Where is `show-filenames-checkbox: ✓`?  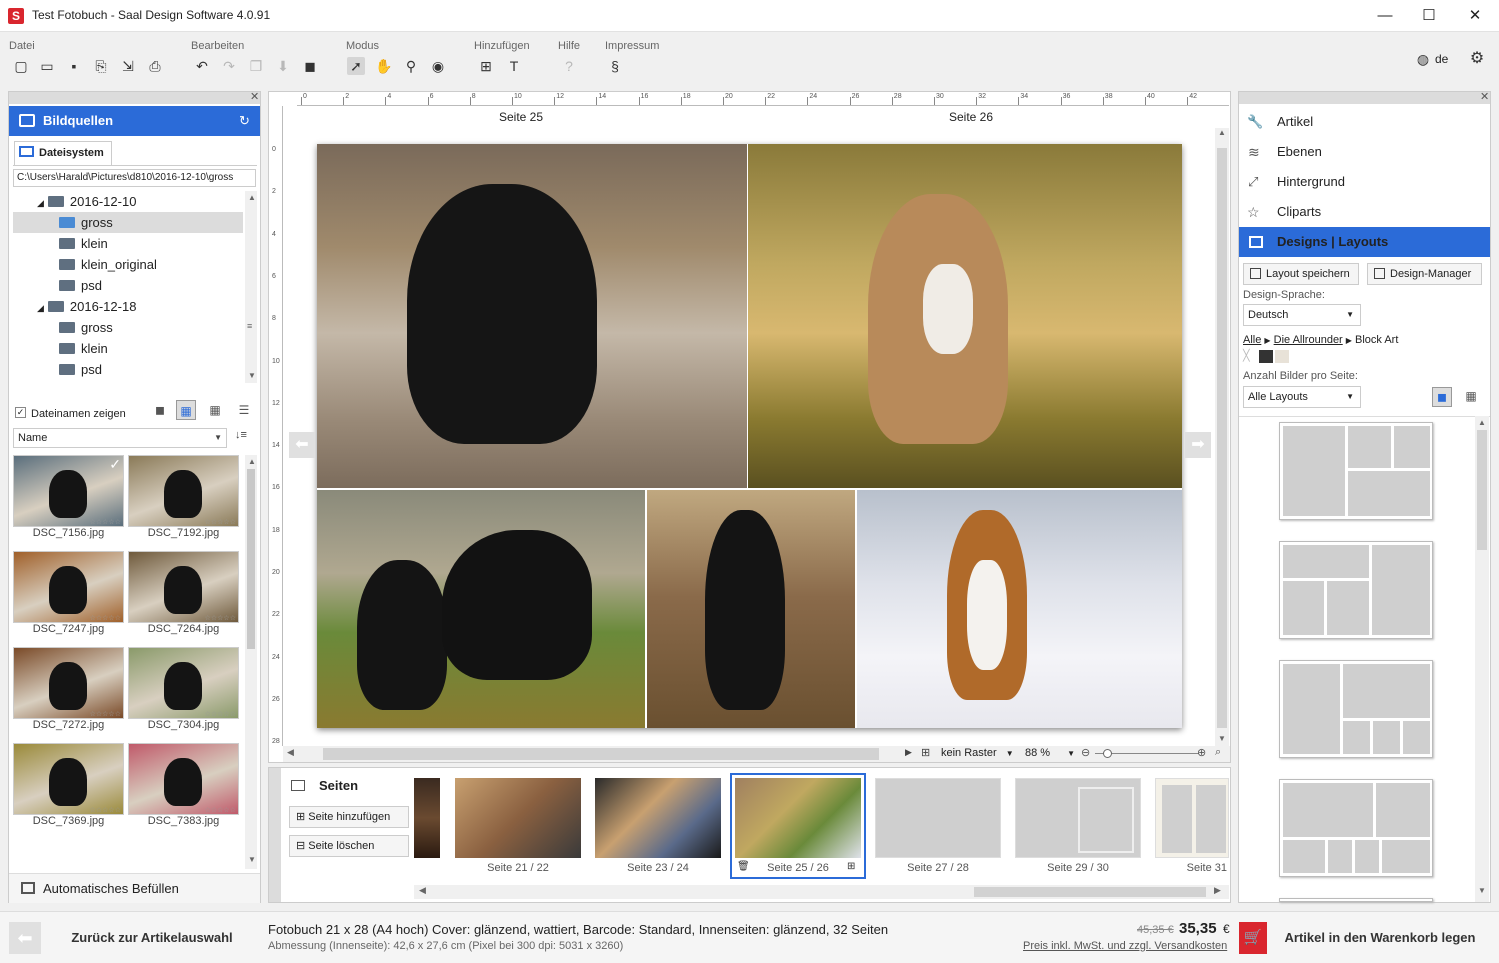 show-filenames-checkbox: ✓ is located at coordinates (20, 412).